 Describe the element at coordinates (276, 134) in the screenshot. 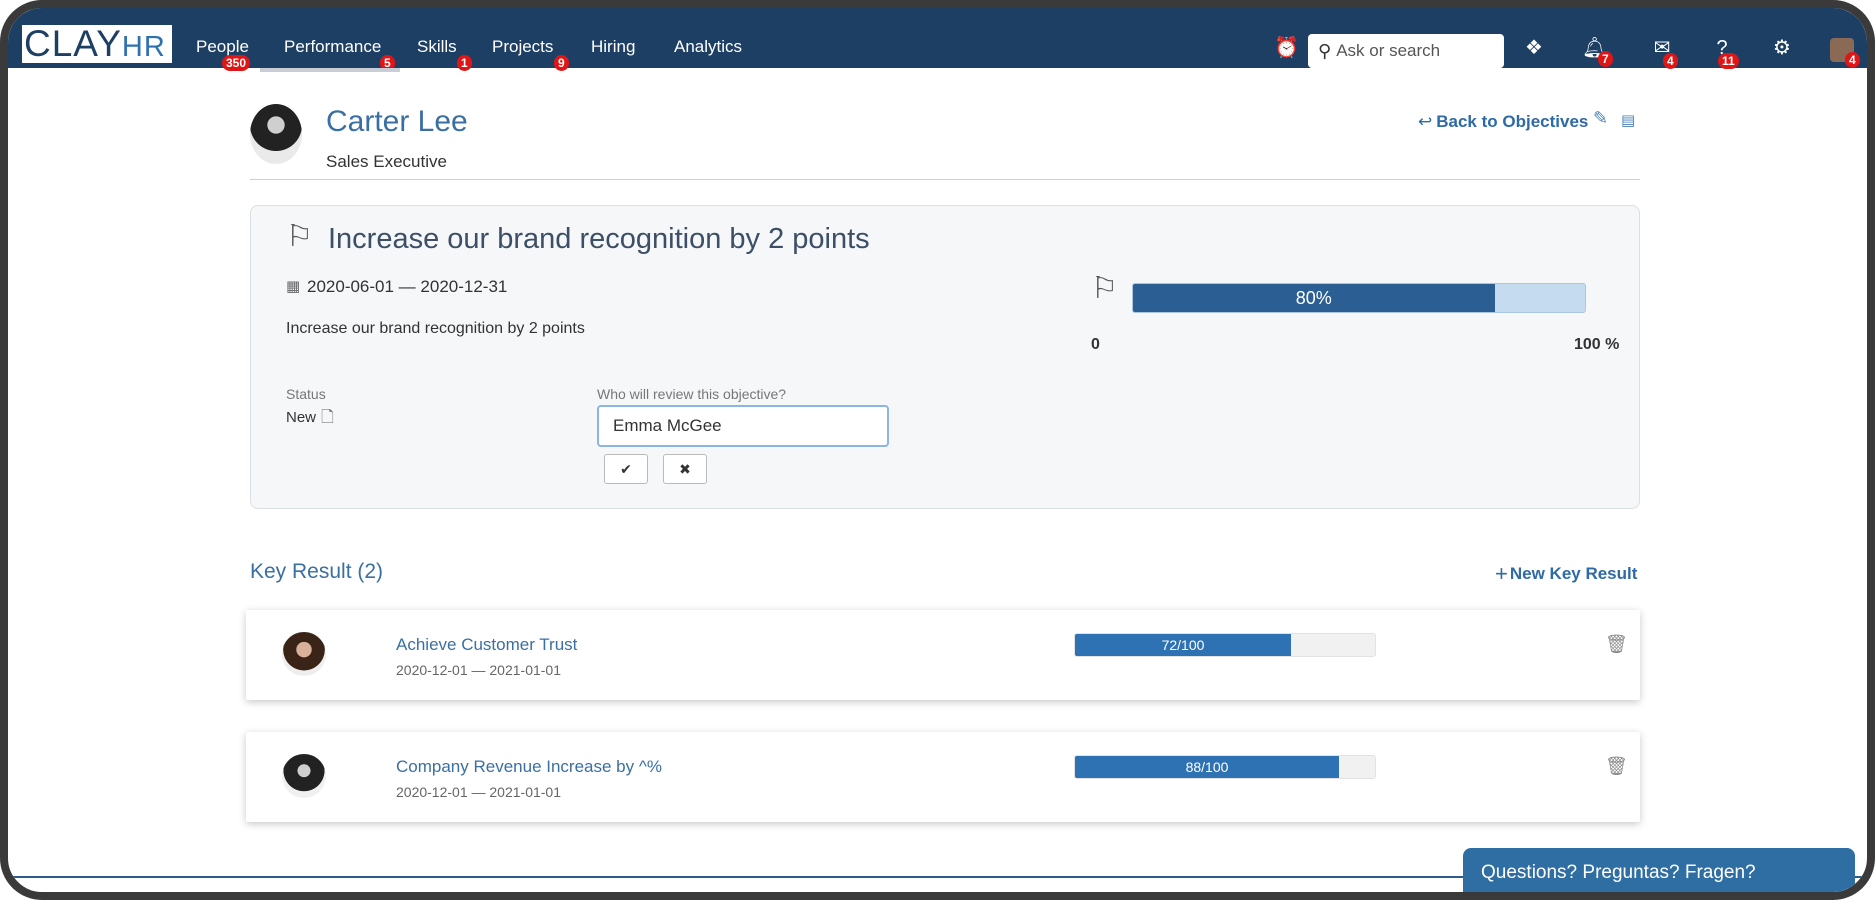

I see `employee-avatar` at that location.